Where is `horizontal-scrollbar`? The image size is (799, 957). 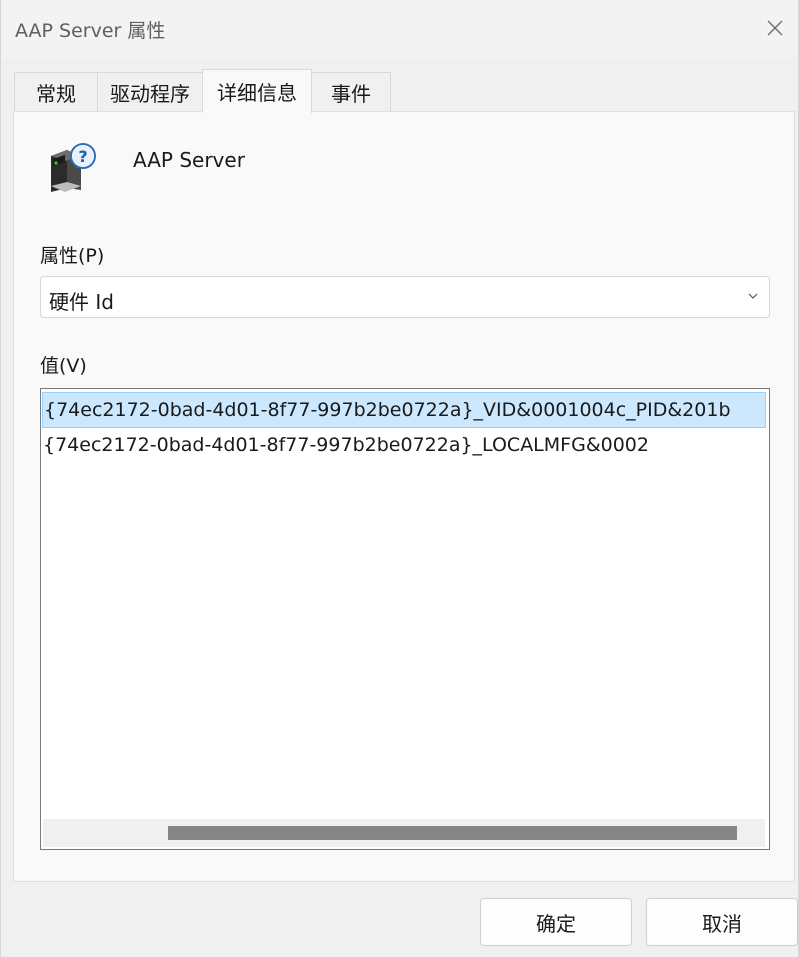 horizontal-scrollbar is located at coordinates (404, 833).